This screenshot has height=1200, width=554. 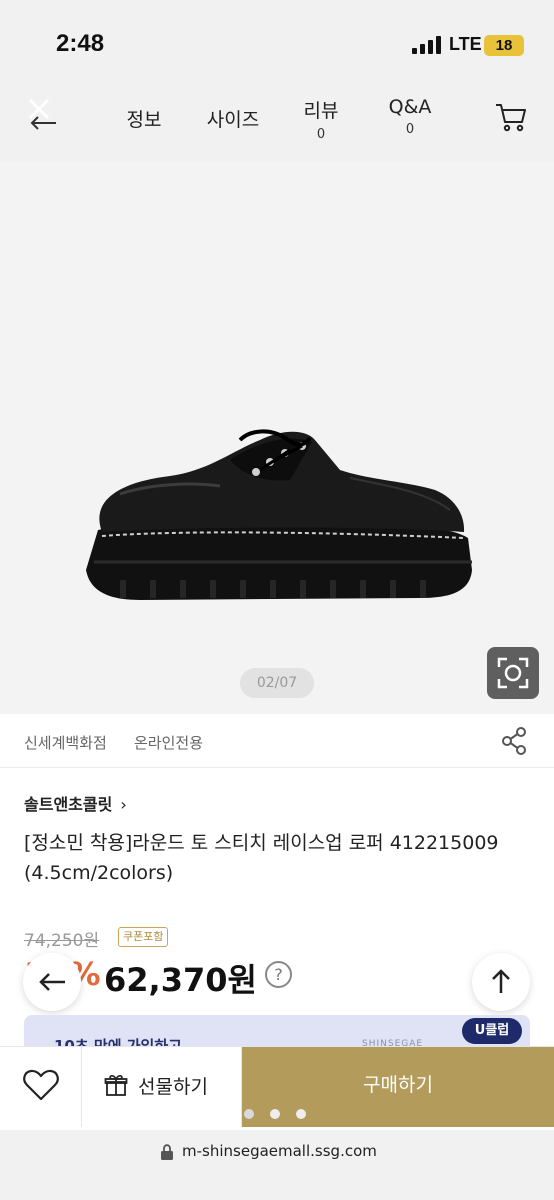 What do you see at coordinates (116, 1085) in the screenshot?
I see `gift-icon` at bounding box center [116, 1085].